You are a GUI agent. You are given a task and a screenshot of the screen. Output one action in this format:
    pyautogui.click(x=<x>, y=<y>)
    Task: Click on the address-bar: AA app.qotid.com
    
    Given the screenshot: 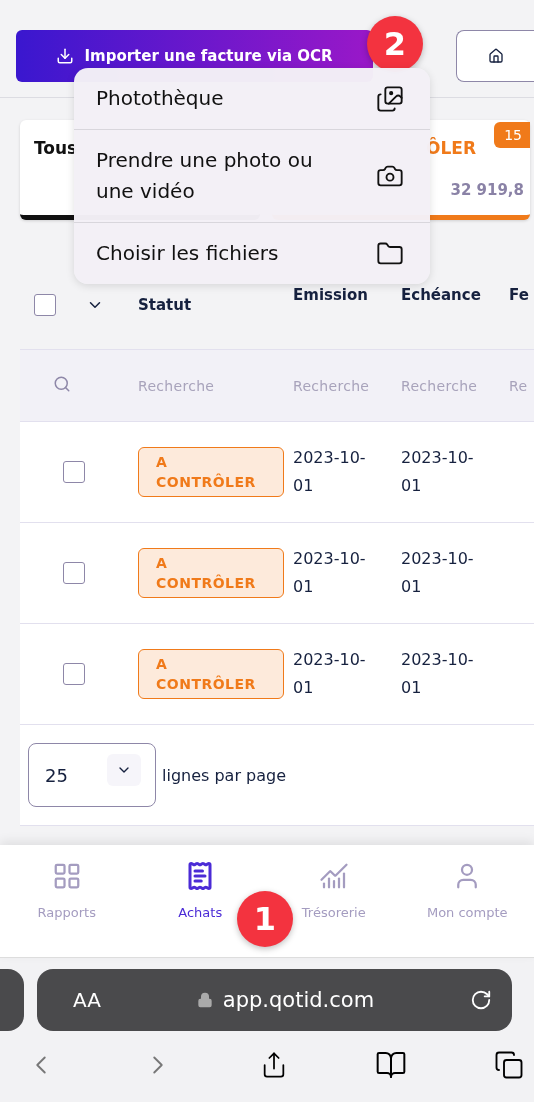 What is the action you would take?
    pyautogui.click(x=274, y=1000)
    